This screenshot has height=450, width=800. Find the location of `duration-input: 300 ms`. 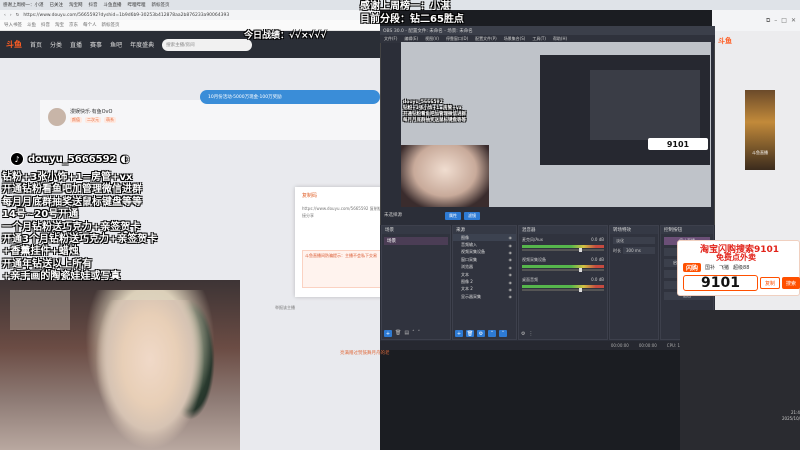

duration-input: 300 ms is located at coordinates (639, 250).